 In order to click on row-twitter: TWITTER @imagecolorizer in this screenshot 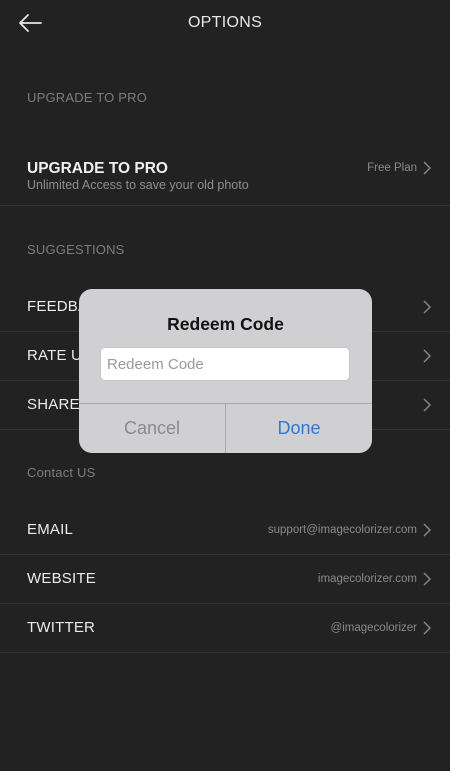, I will do `click(225, 628)`.